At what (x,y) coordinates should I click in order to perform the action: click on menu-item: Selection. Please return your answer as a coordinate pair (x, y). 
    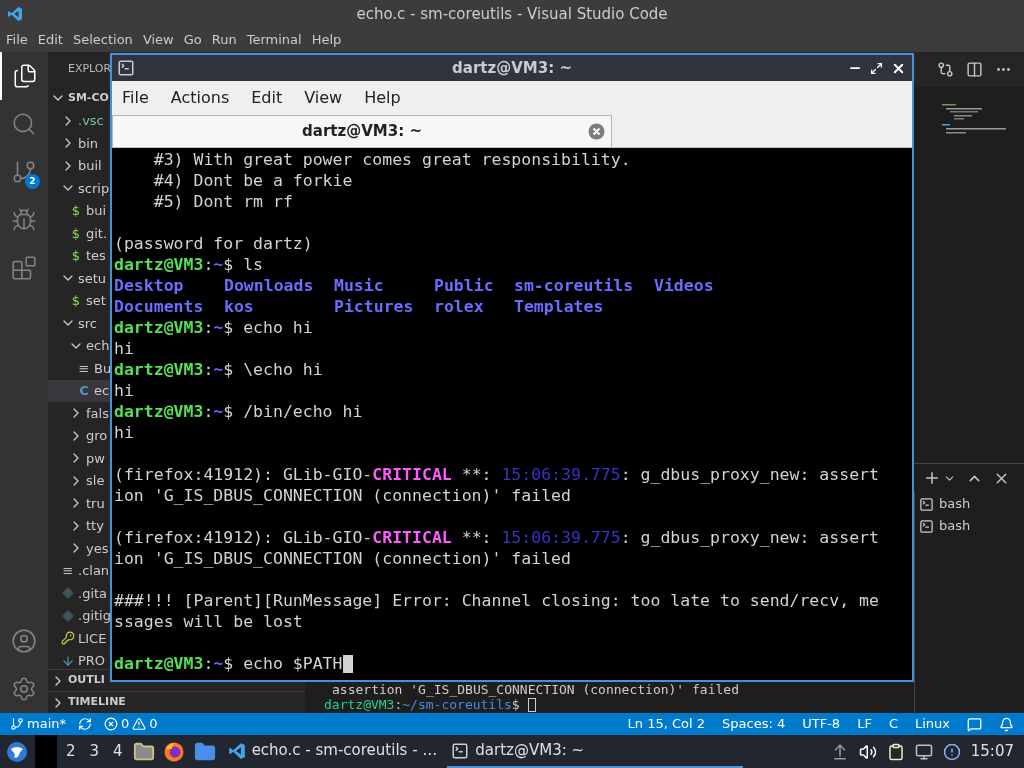
    Looking at the image, I should click on (102, 40).